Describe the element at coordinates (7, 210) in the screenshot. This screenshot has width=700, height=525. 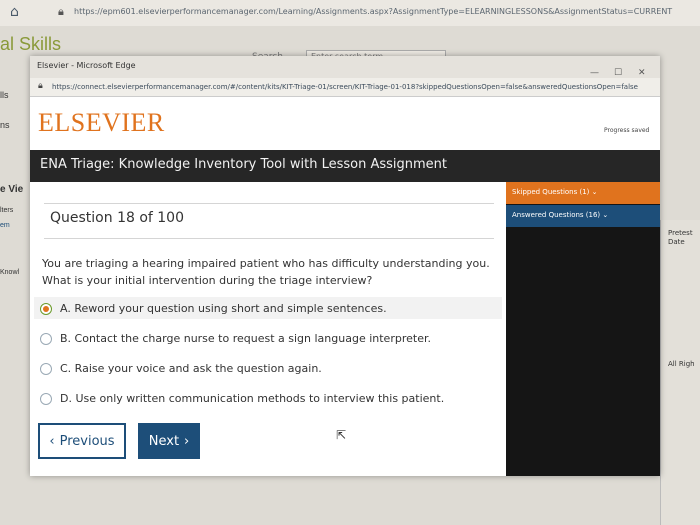
I see `back-left-fragment: lters` at that location.